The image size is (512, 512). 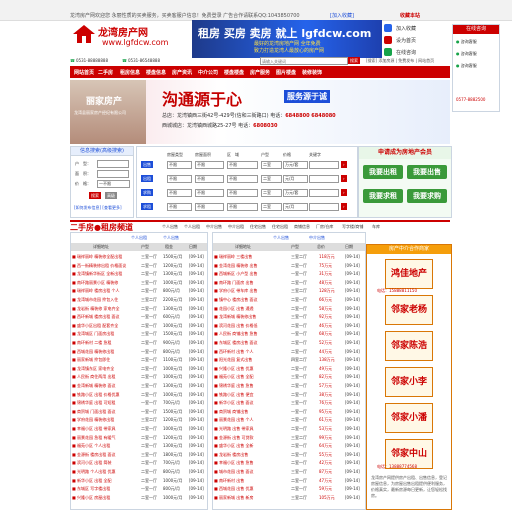 I want to click on row-address: 丽家新城 拎包即住, so click(x=108, y=359).